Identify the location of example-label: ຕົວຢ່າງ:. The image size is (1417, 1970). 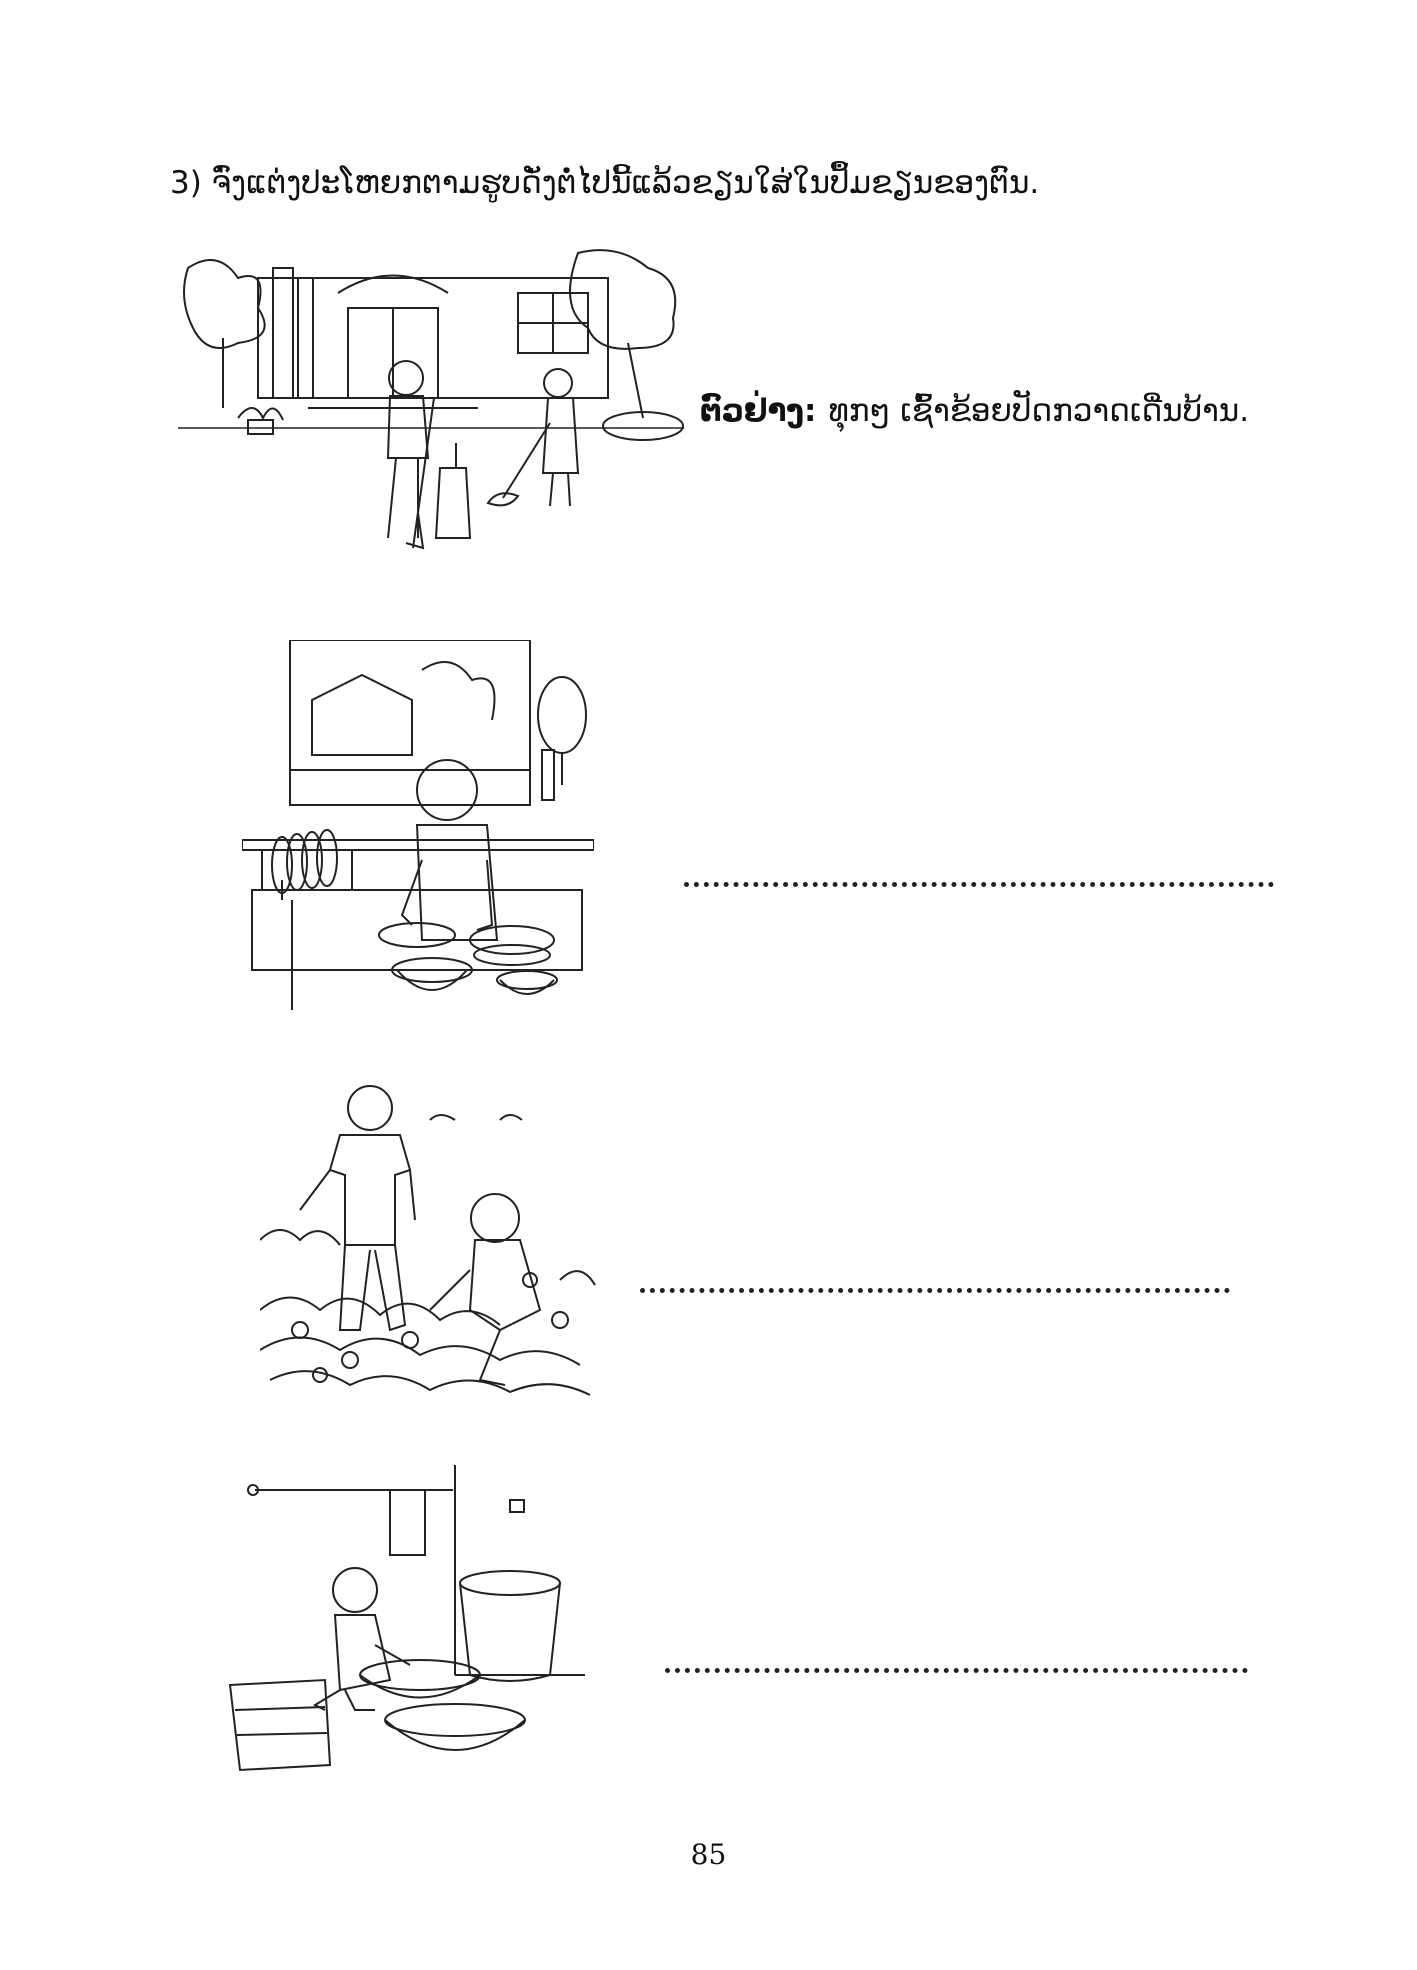
(758, 411).